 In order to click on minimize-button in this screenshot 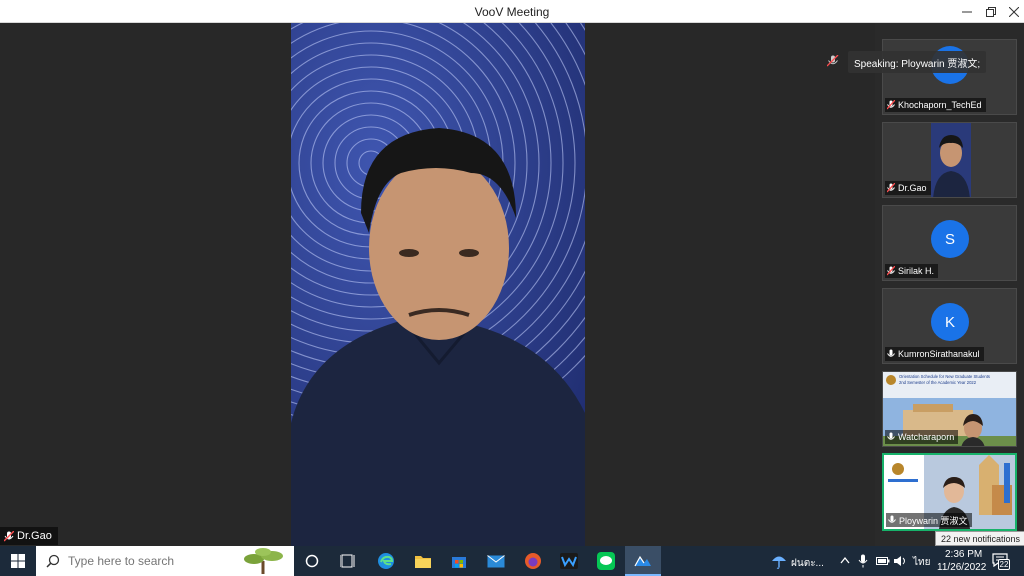, I will do `click(967, 11)`.